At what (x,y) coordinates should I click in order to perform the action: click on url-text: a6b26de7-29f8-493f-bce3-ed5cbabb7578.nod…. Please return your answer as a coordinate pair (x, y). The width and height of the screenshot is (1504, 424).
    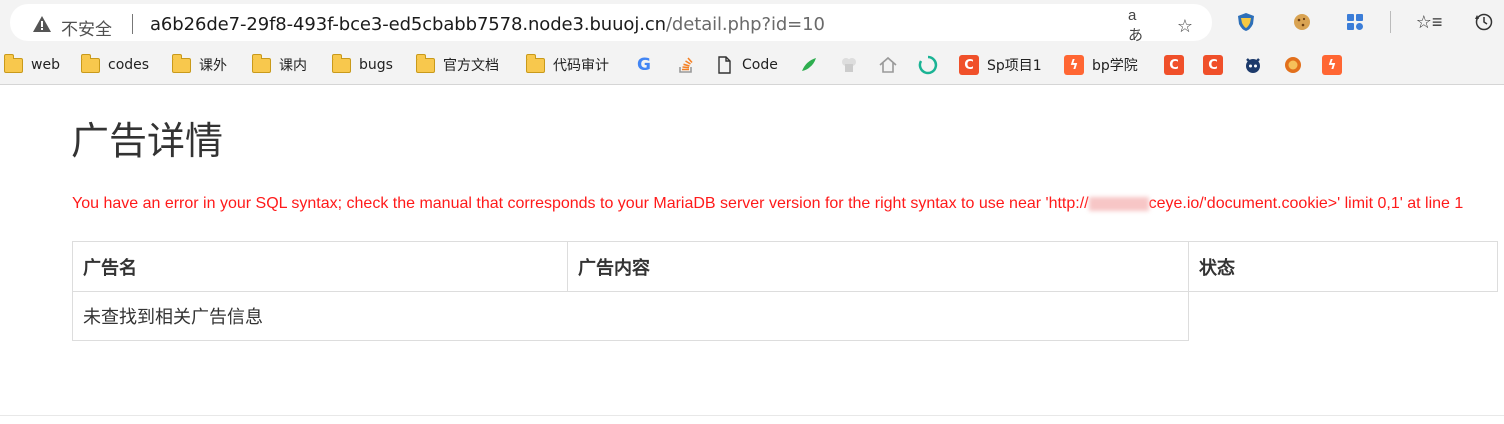
    Looking at the image, I should click on (487, 24).